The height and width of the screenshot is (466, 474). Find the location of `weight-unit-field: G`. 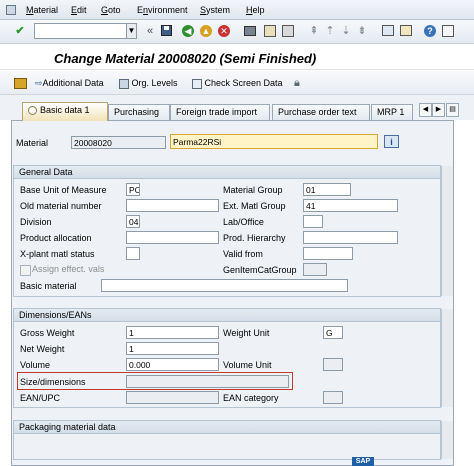

weight-unit-field: G is located at coordinates (333, 332).